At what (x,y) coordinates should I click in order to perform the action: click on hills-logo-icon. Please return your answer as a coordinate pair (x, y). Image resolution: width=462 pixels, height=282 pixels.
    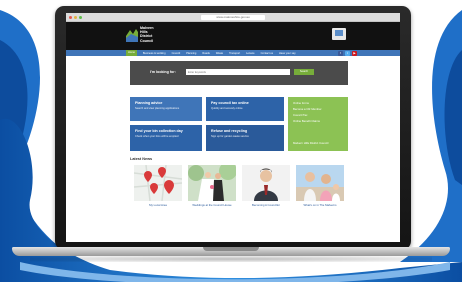
    Looking at the image, I should click on (132, 36).